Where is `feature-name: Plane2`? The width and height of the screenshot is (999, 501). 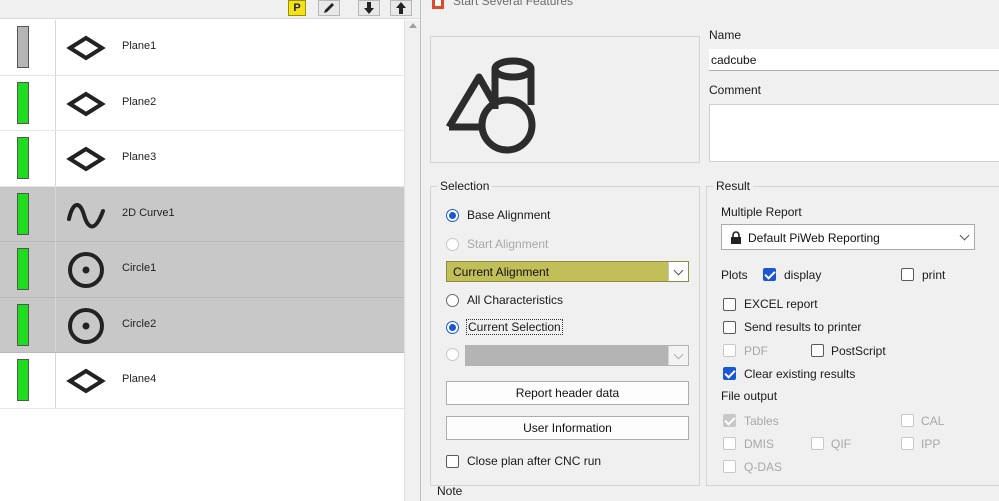
feature-name: Plane2 is located at coordinates (139, 101).